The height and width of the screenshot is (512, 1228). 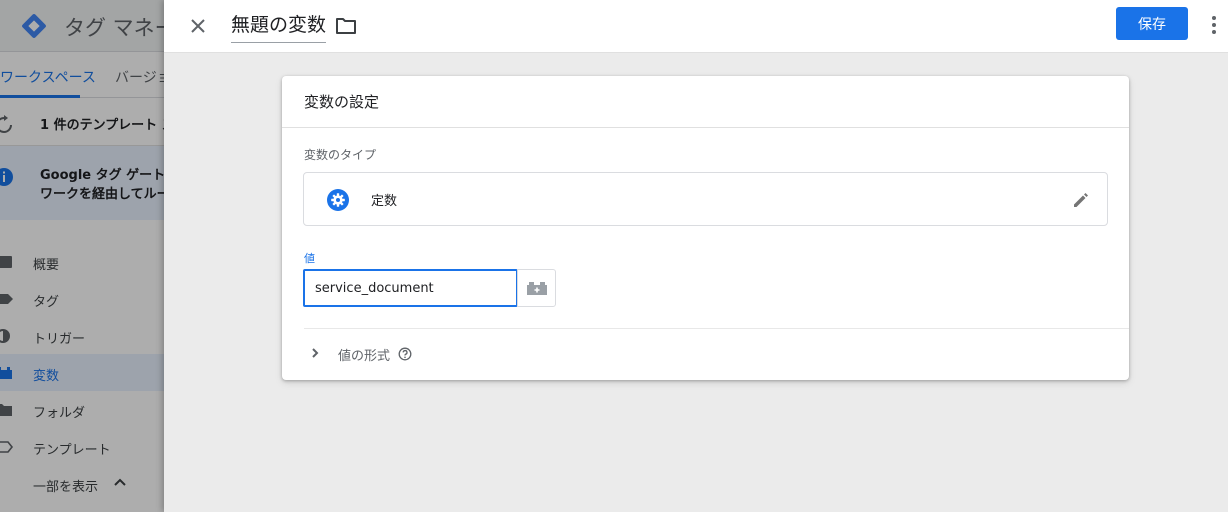 What do you see at coordinates (198, 26) in the screenshot?
I see `close-icon` at bounding box center [198, 26].